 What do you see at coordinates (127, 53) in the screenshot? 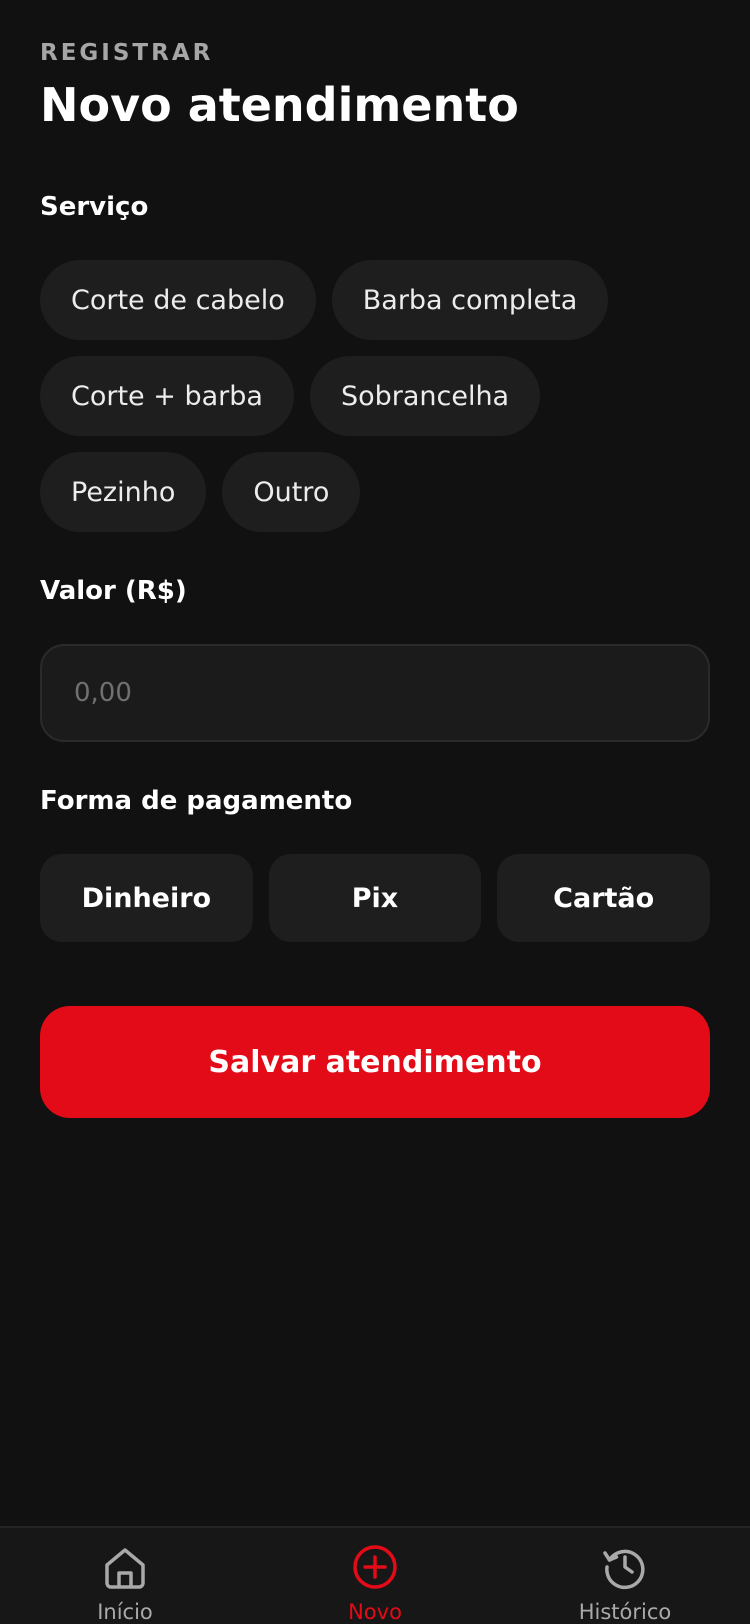
I see `page-eyebrow: REGISTRAR` at bounding box center [127, 53].